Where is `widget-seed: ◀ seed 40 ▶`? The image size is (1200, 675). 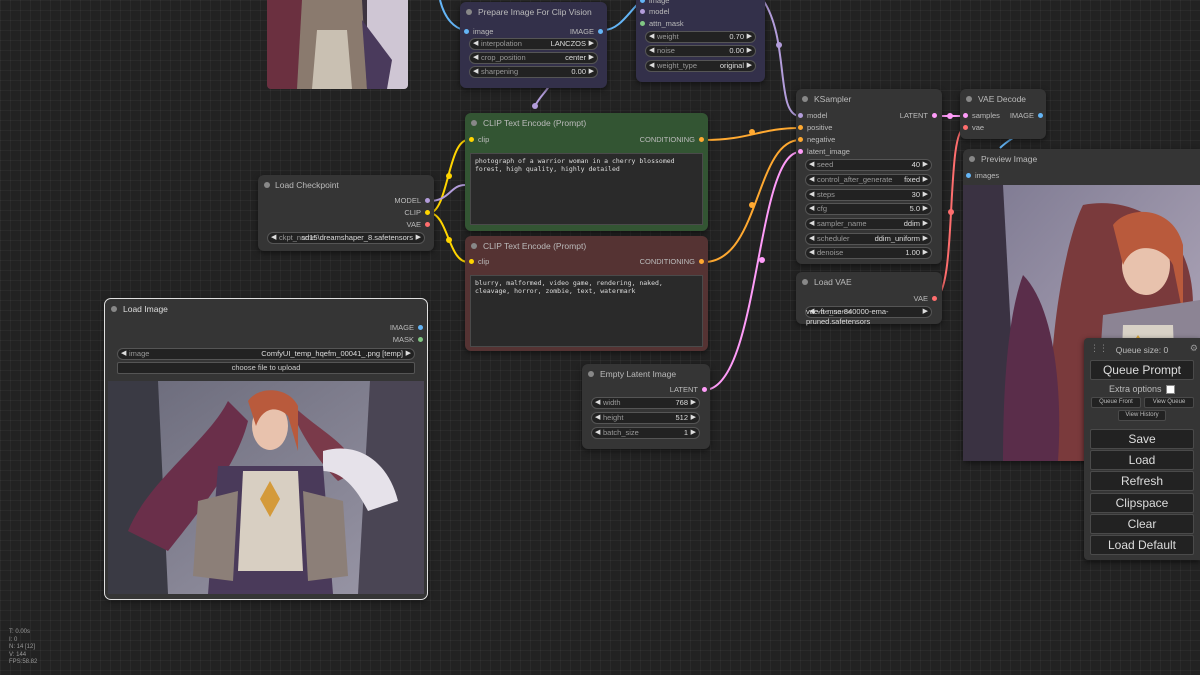 widget-seed: ◀ seed 40 ▶ is located at coordinates (868, 165).